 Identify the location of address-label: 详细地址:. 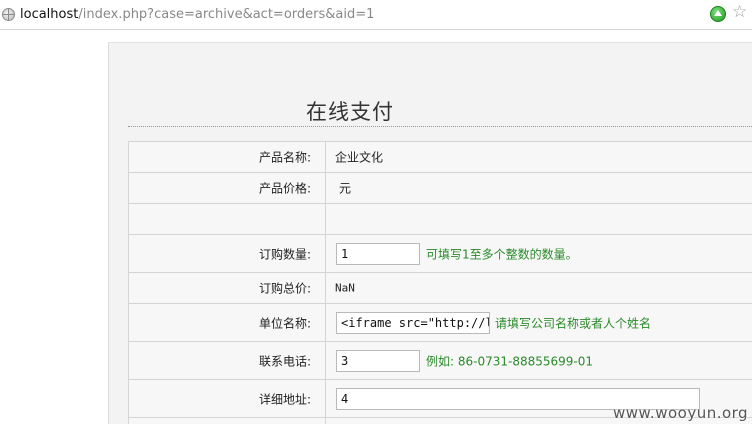
(284, 399).